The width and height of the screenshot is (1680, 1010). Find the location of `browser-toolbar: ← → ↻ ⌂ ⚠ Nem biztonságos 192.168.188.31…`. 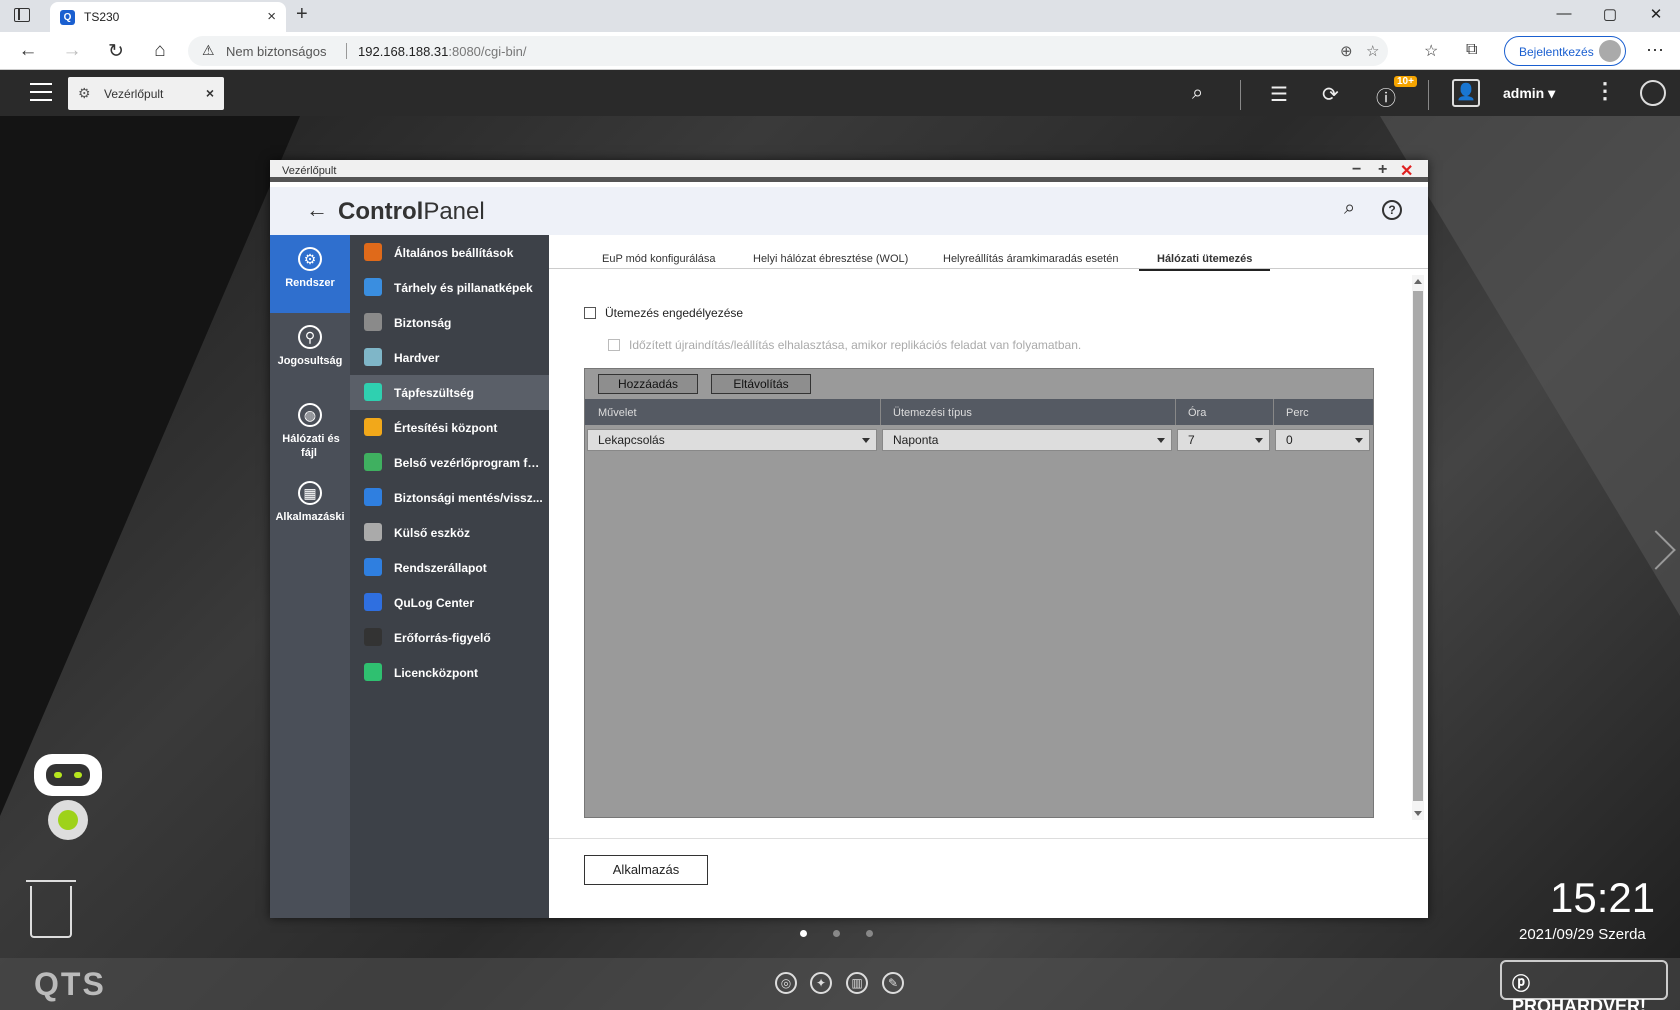

browser-toolbar: ← → ↻ ⌂ ⚠ Nem biztonságos 192.168.188.31… is located at coordinates (840, 51).